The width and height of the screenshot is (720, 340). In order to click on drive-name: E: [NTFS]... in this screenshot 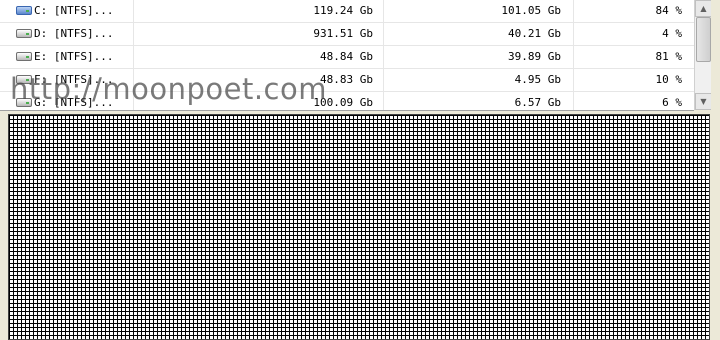, I will do `click(74, 56)`.